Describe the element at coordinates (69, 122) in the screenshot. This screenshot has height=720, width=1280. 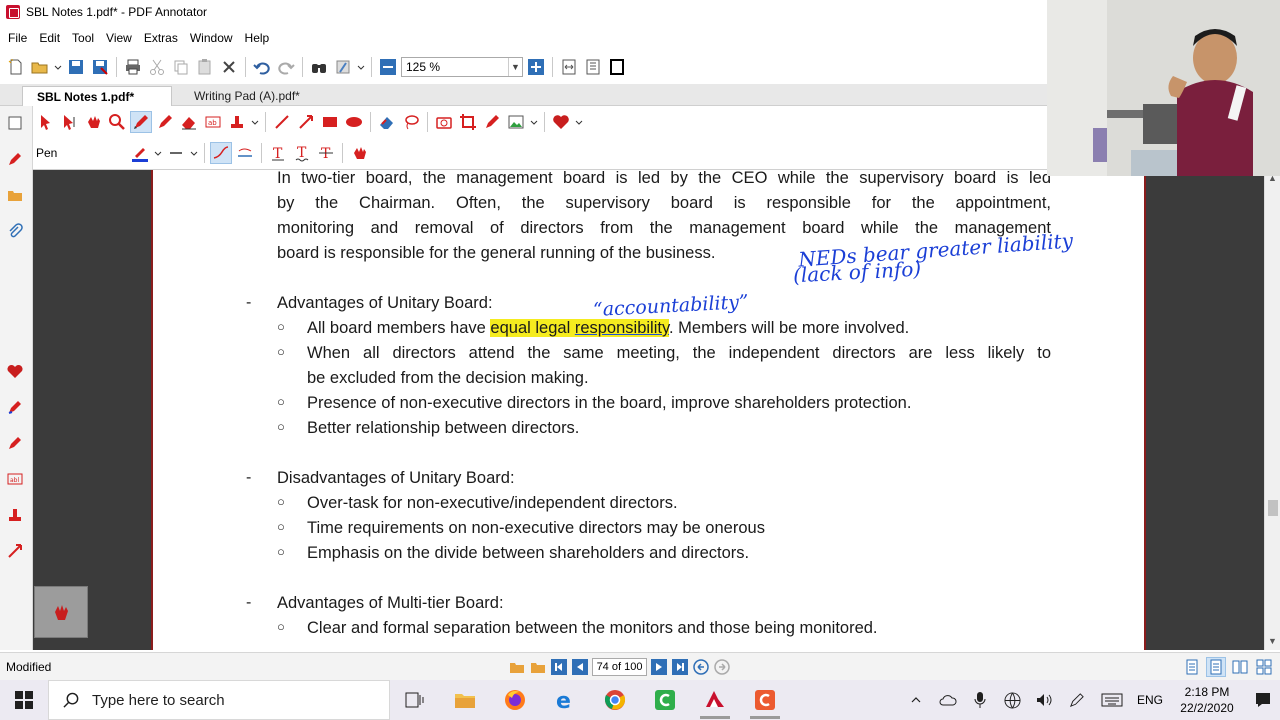
I see `select-text-icon` at that location.